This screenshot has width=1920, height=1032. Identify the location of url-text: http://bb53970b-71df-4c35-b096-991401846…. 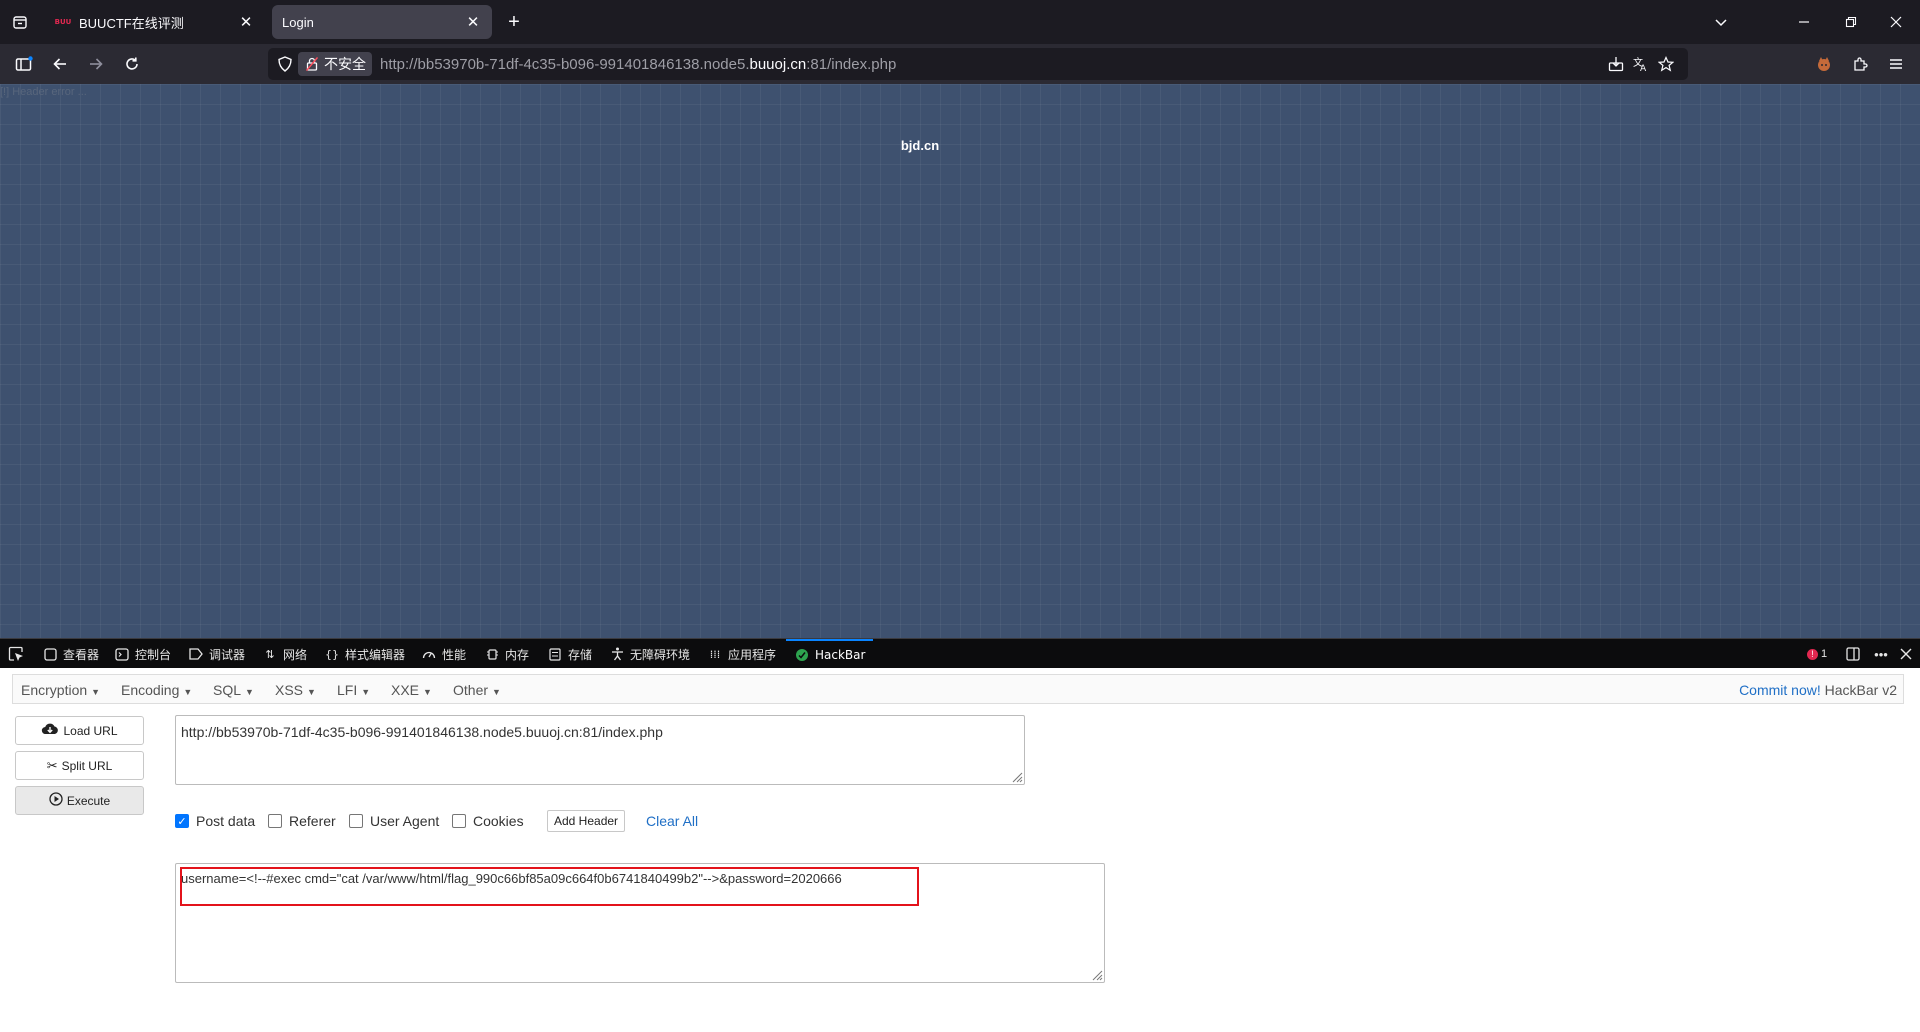
(638, 64).